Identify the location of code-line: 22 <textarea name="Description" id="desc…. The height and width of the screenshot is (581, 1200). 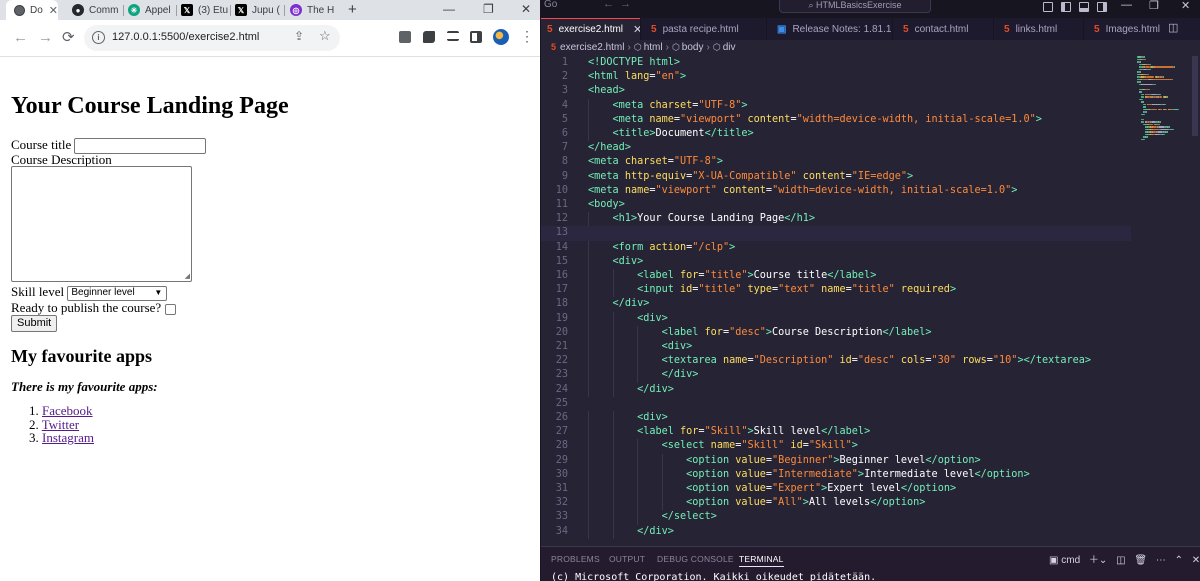
(836, 361).